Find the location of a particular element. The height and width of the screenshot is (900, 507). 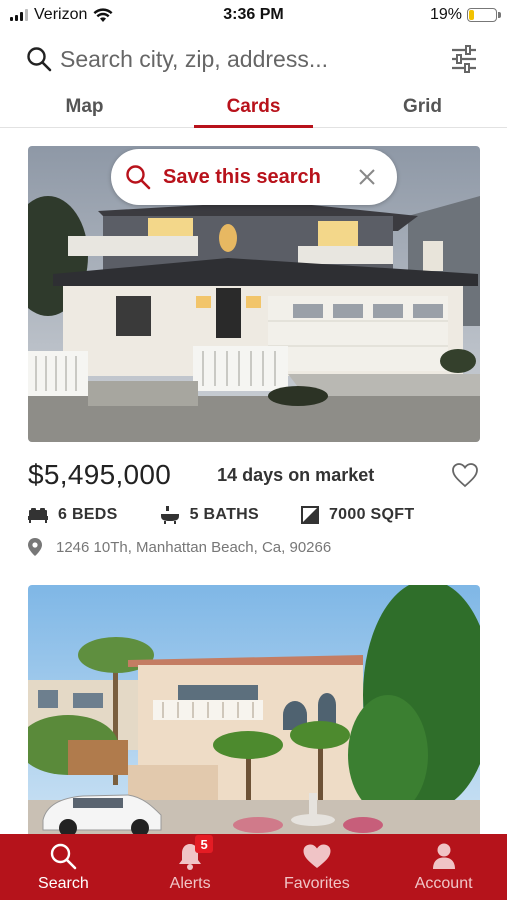

nav-account-label: Account is located at coordinates (443, 883).